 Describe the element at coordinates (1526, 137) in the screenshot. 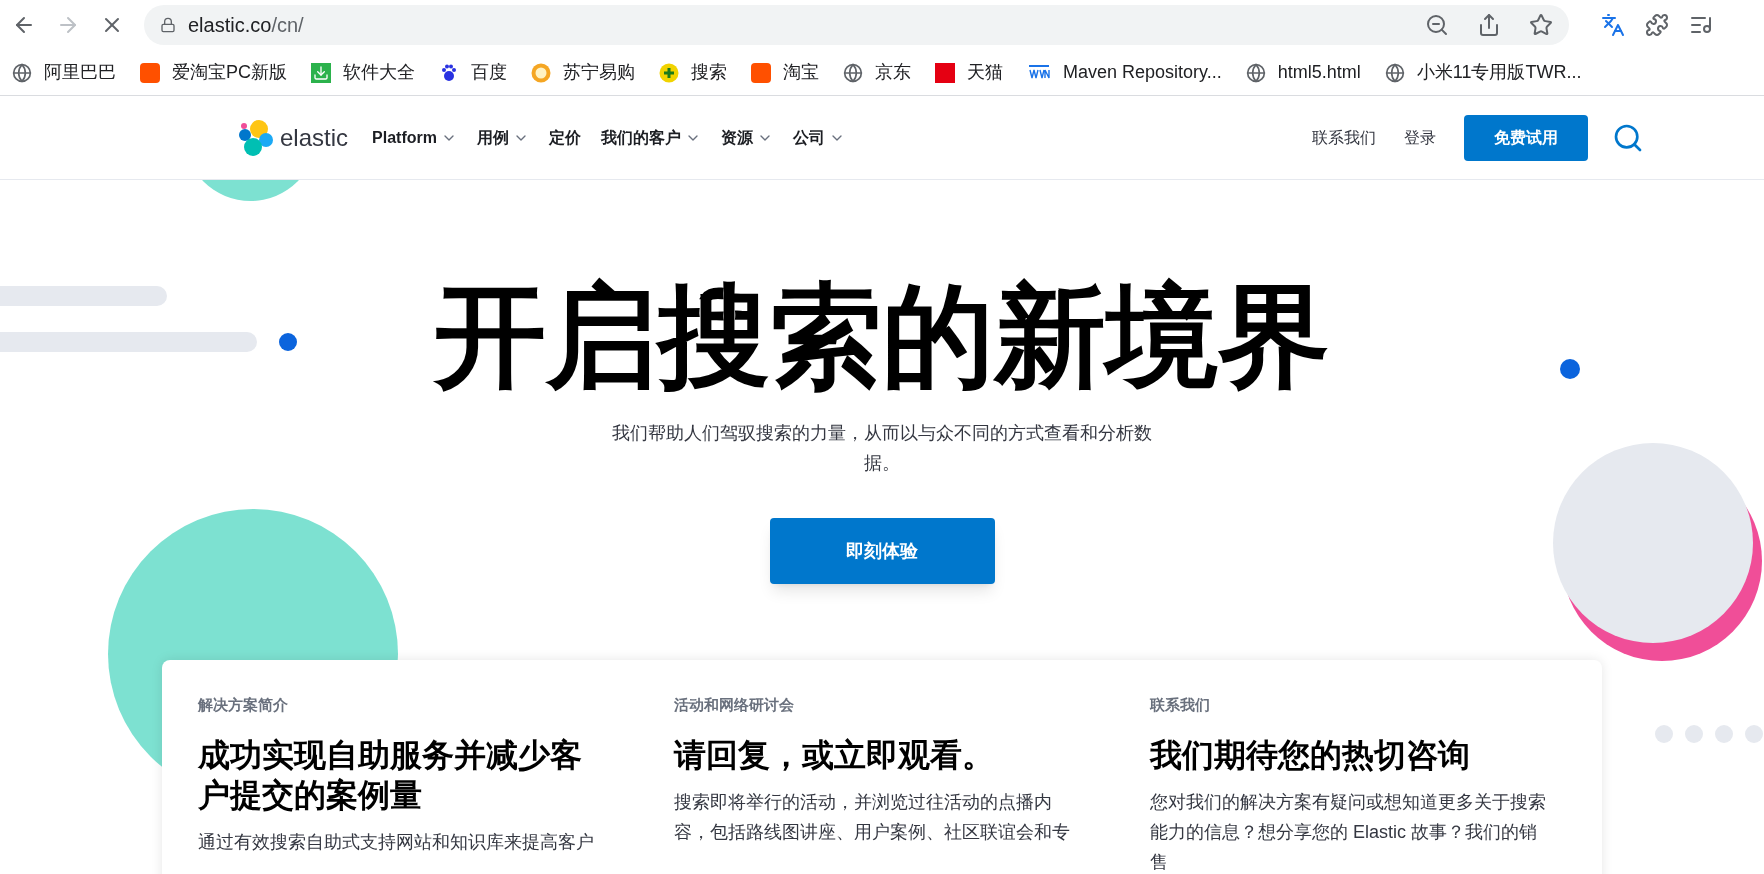

I see `free-trial-button: 免费试用` at that location.